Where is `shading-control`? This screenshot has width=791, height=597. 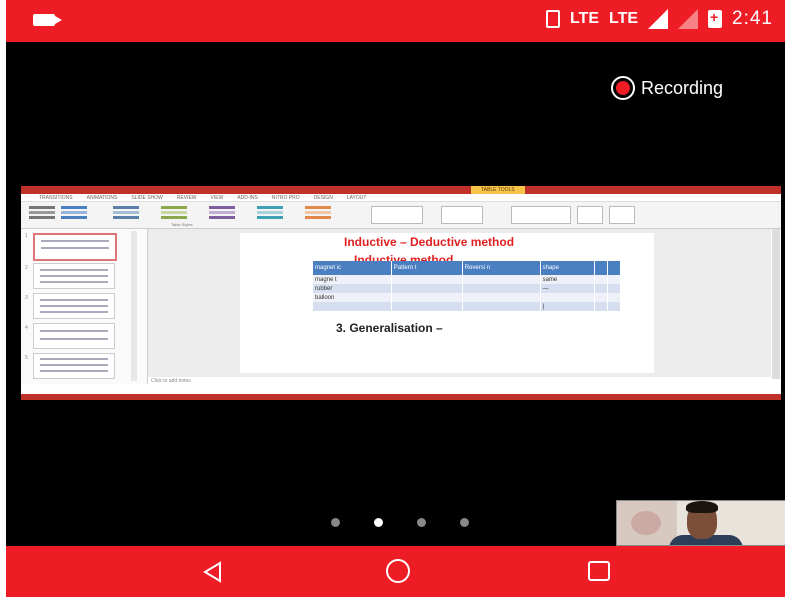 shading-control is located at coordinates (397, 215).